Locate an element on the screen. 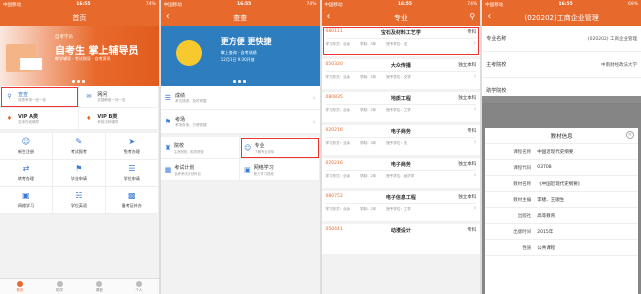 The width and height of the screenshot is (641, 294). nav-bar: ‹ 查查 is located at coordinates (240, 17).